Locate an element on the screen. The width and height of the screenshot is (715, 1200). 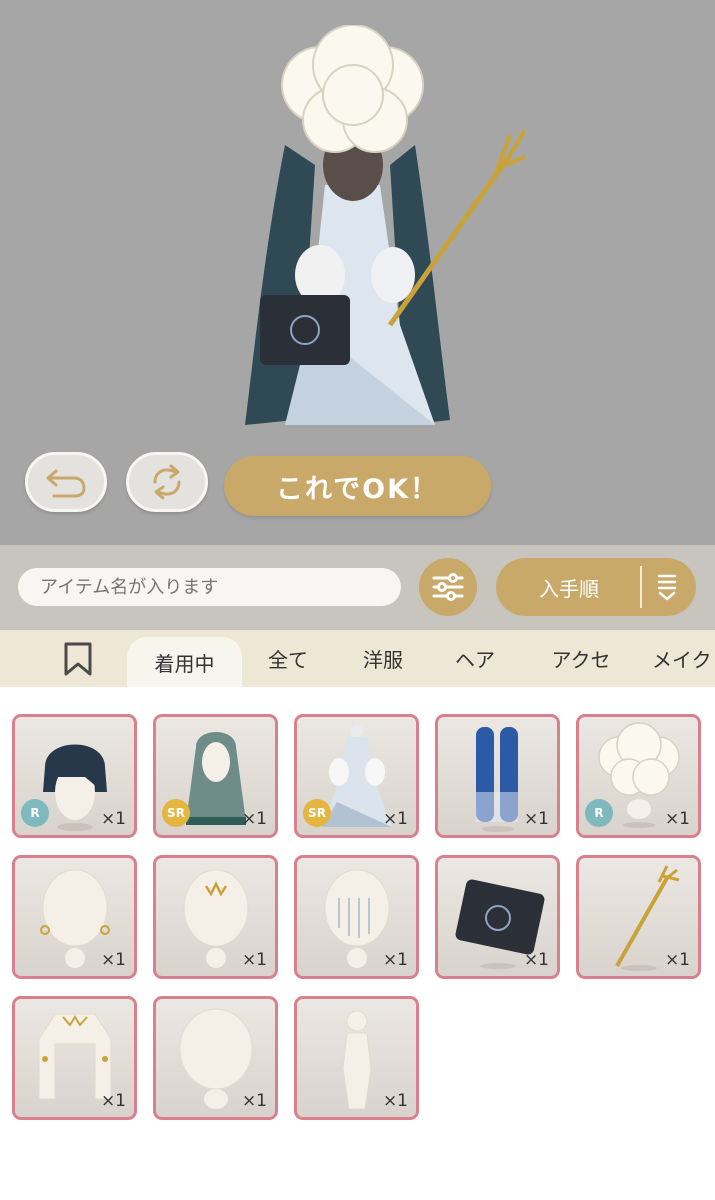
filter-button is located at coordinates (448, 587).